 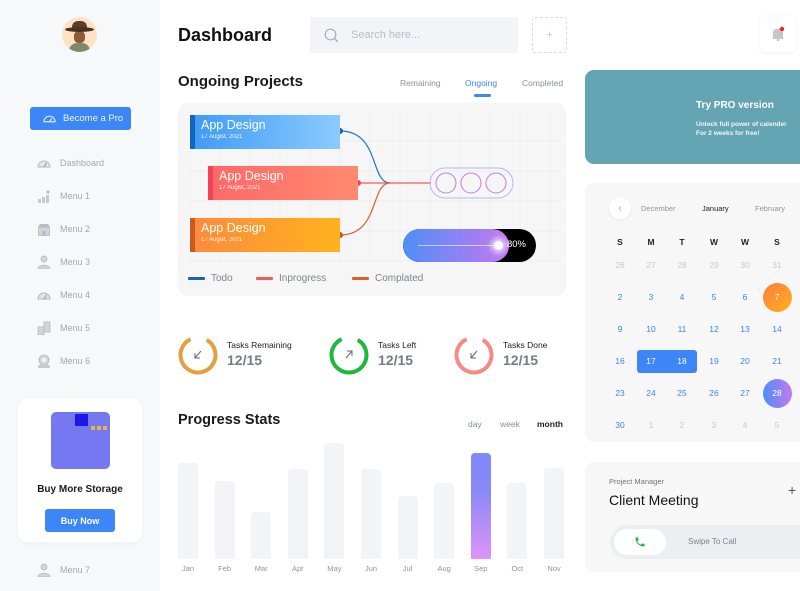 I want to click on calendar-day: 6, so click(x=745, y=297).